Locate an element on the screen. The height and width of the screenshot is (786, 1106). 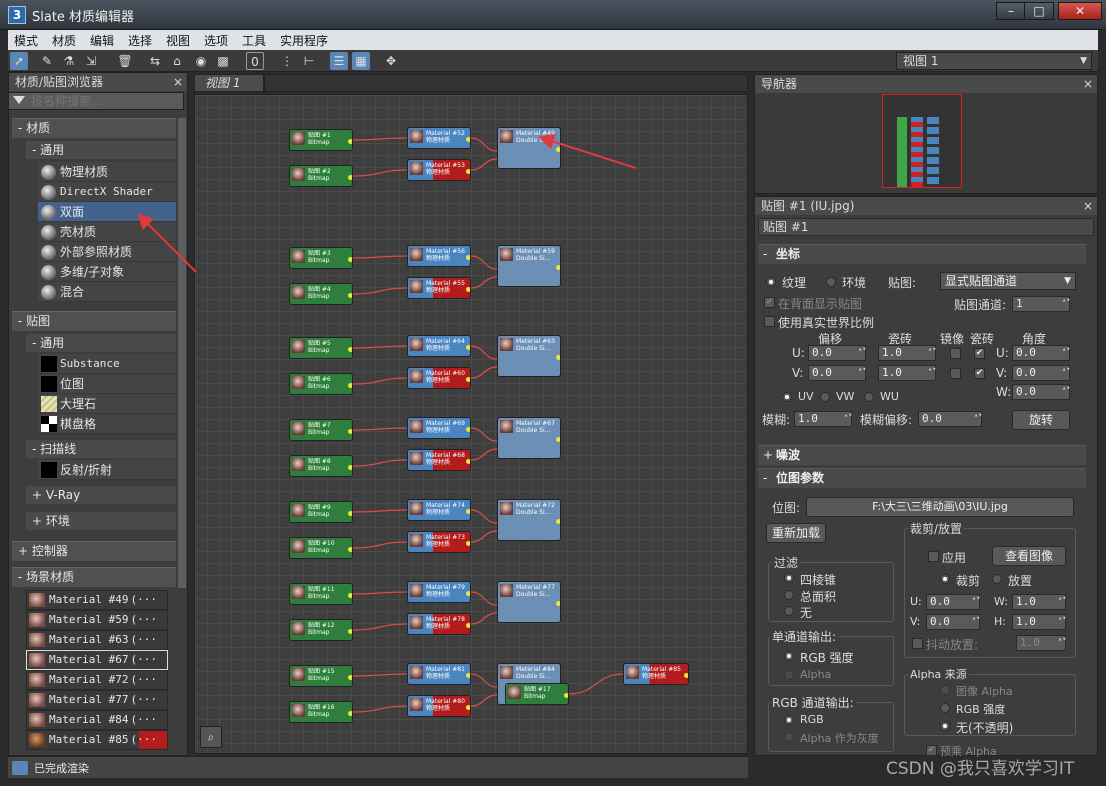
alpha-gray-radio is located at coordinates (789, 737).